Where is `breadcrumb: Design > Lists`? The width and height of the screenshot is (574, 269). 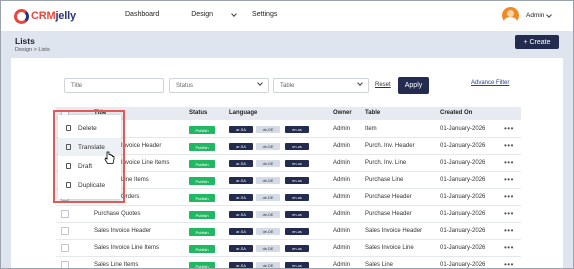
breadcrumb: Design > Lists is located at coordinates (32, 50).